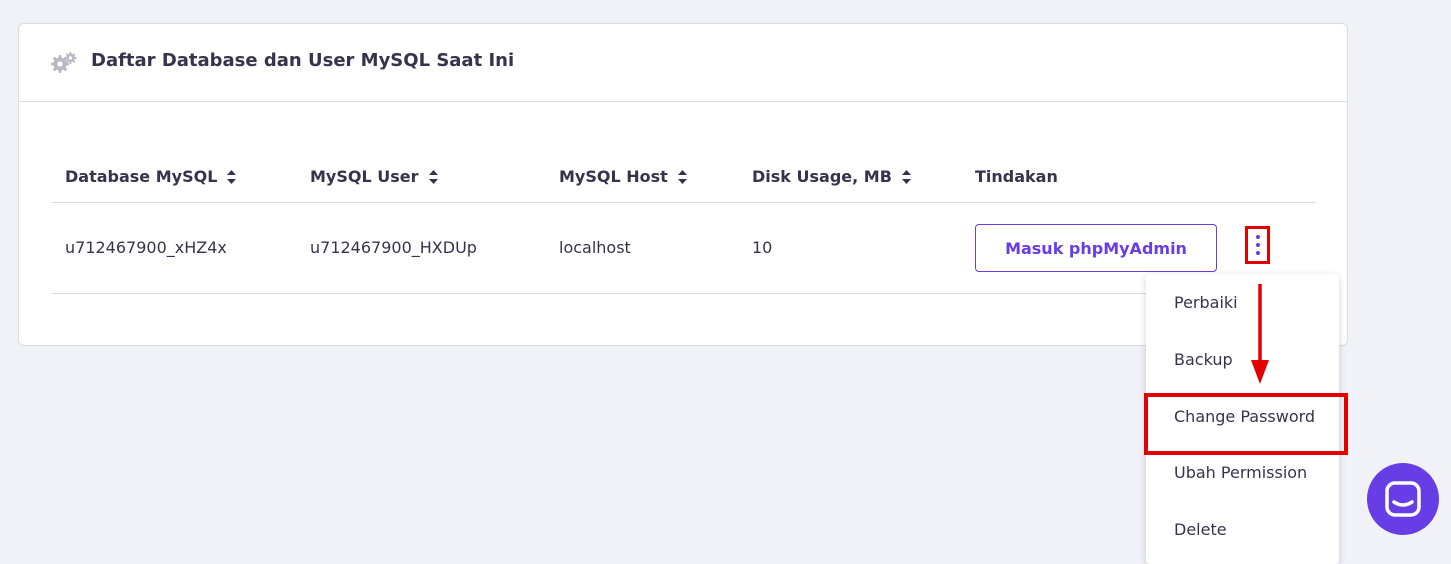  Describe the element at coordinates (146, 247) in the screenshot. I see `cell-database: u712467900_xHZ4x` at that location.